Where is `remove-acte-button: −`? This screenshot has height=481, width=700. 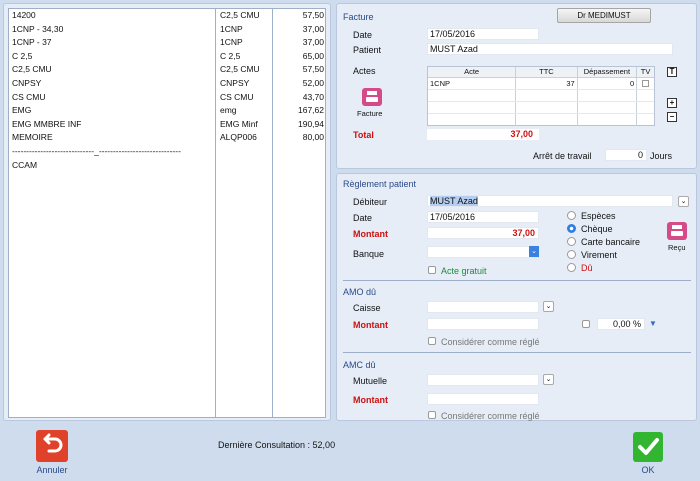 remove-acte-button: − is located at coordinates (672, 117).